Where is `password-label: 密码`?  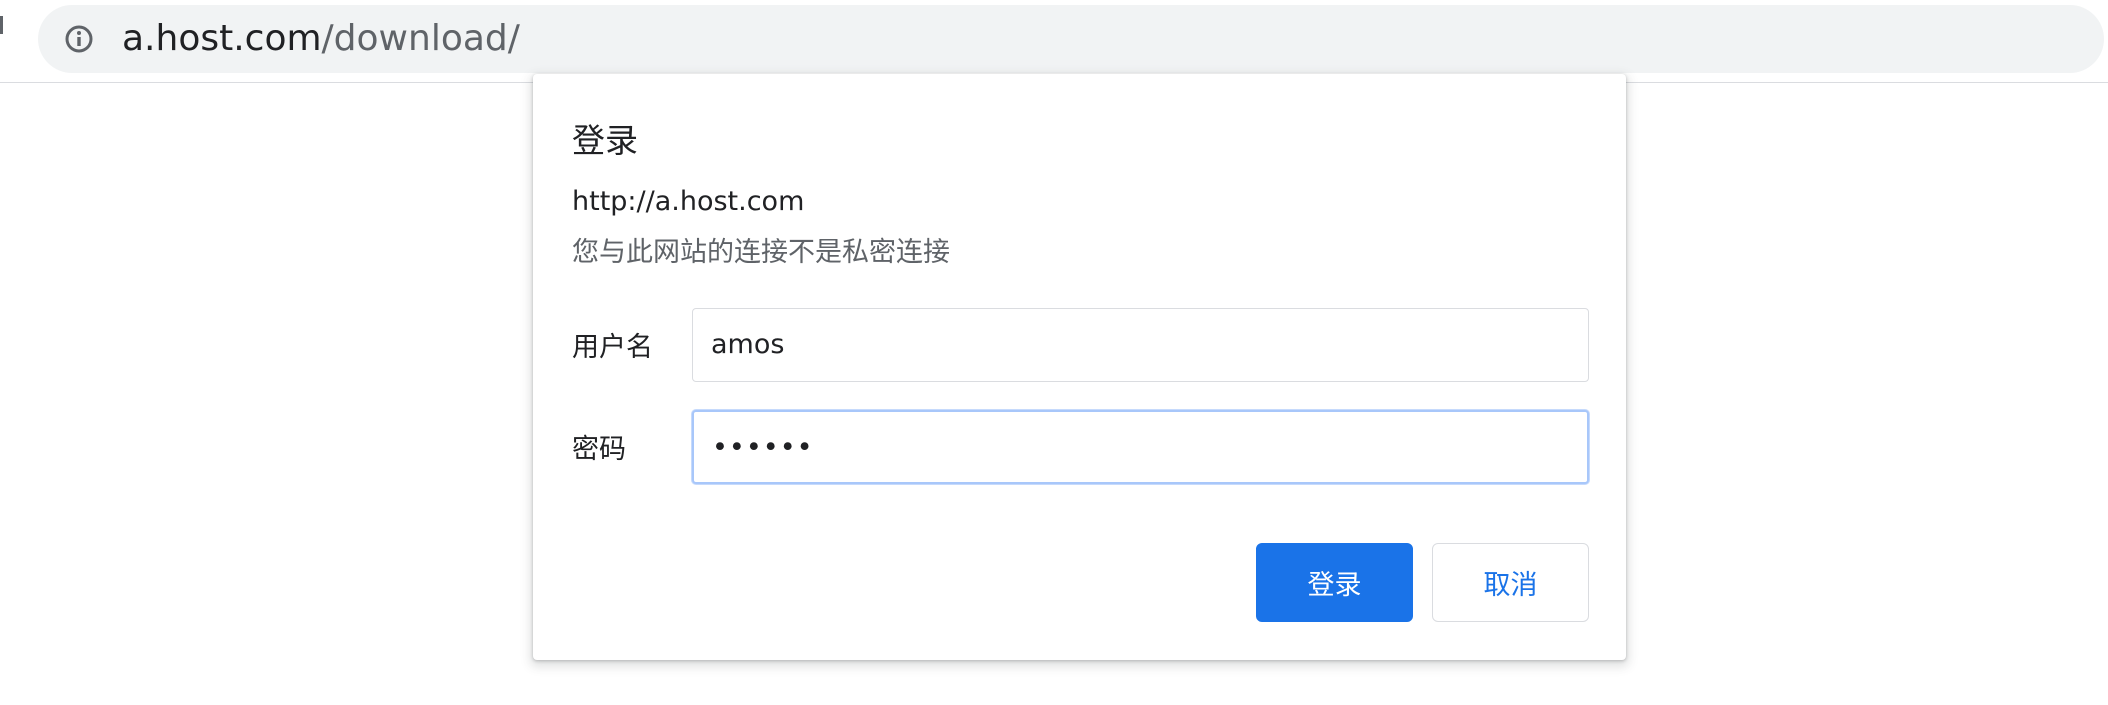 password-label: 密码 is located at coordinates (599, 449).